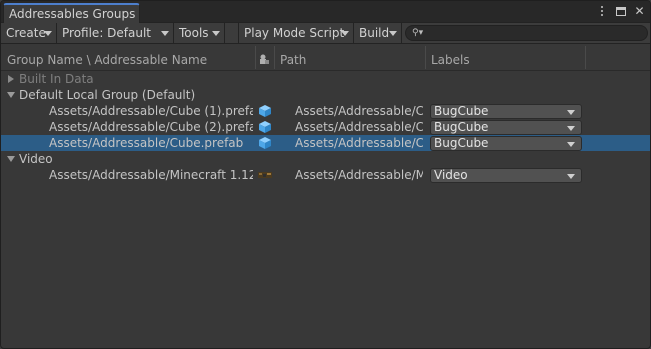 The image size is (651, 349). I want to click on search-icon: ⚲▾, so click(418, 33).